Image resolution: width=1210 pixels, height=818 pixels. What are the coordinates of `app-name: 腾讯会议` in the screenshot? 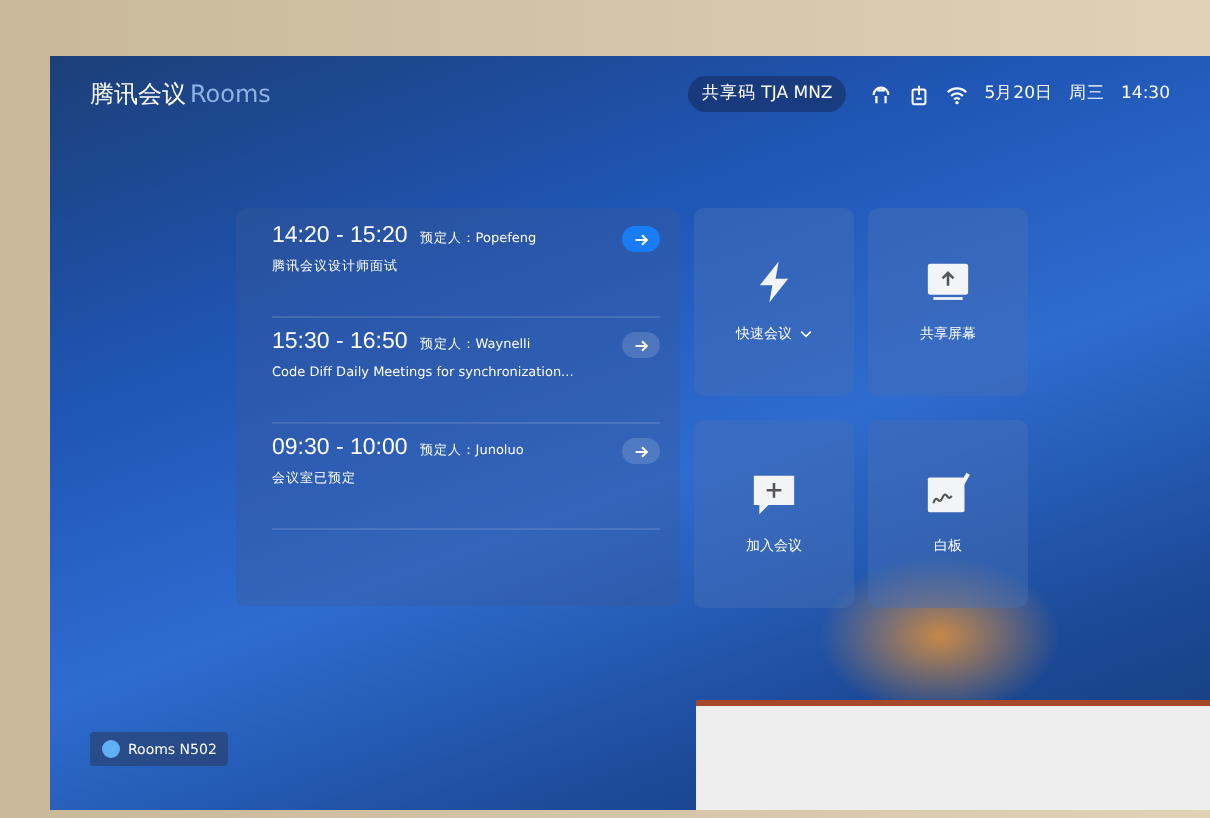 It's located at (138, 94).